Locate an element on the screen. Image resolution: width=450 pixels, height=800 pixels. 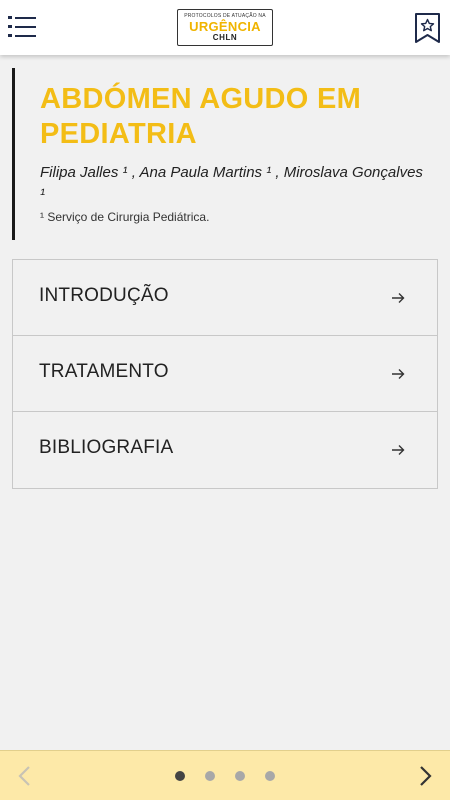
app-logo: PROTOCOLOS DE ATUAÇÃO NA URGÊNCIA CHLN is located at coordinates (225, 27).